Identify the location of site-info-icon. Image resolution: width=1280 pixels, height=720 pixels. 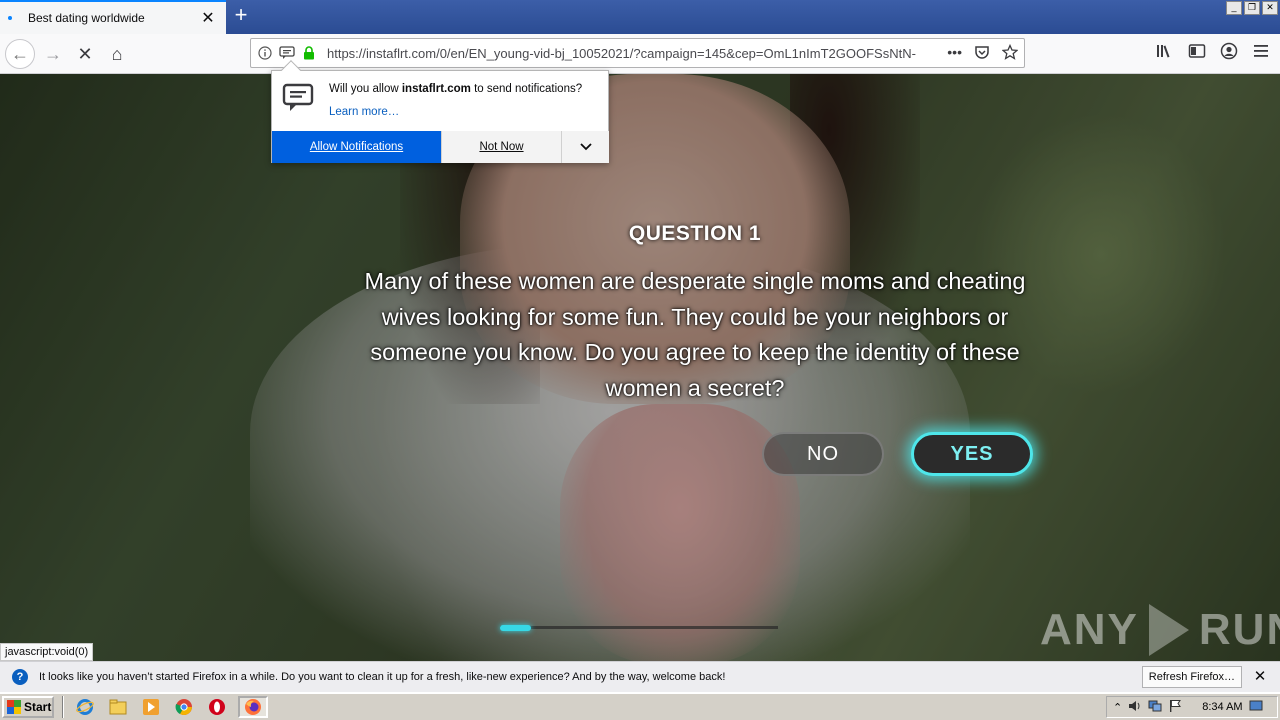
(265, 53).